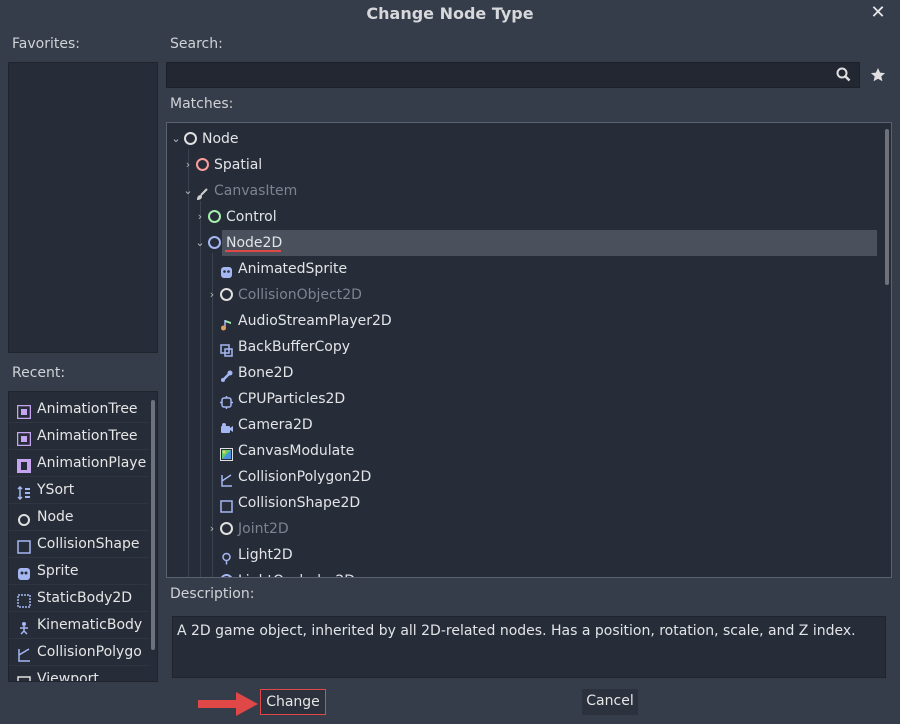 The width and height of the screenshot is (900, 724). Describe the element at coordinates (296, 572) in the screenshot. I see `tree-row-label: LightOccluder2D` at that location.